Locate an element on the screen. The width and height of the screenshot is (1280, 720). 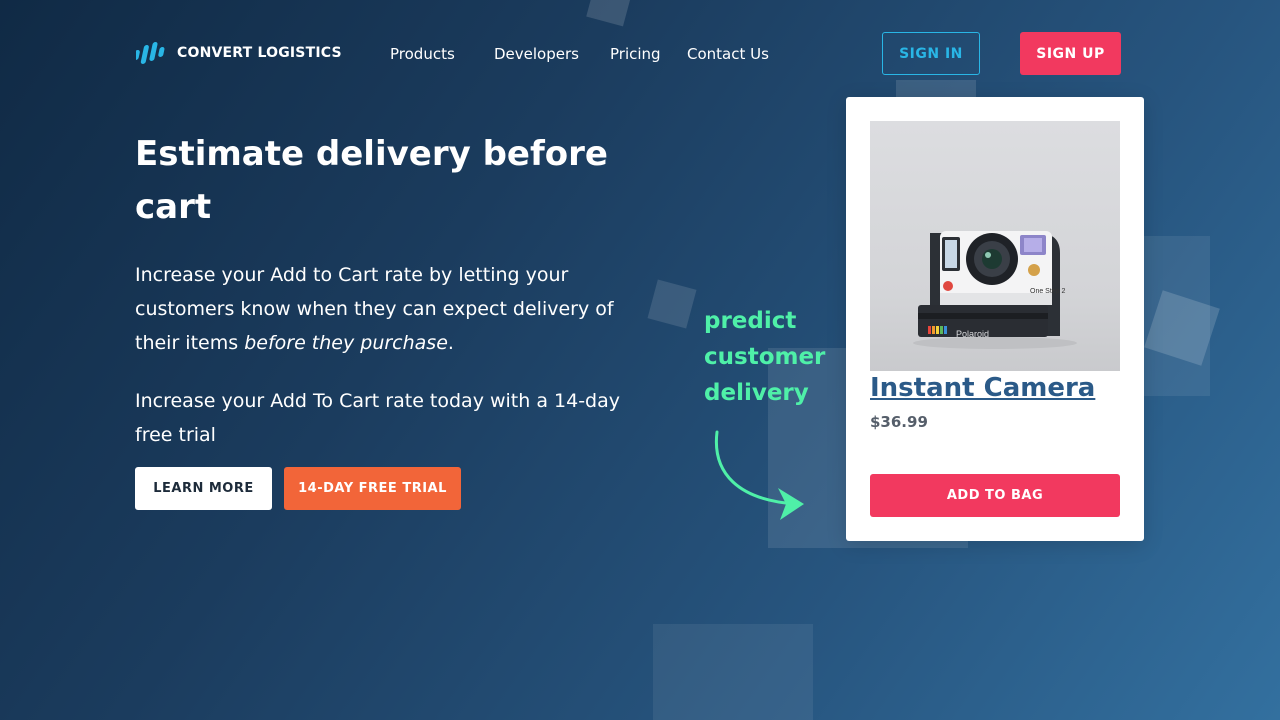
nav-item-developers: Developers is located at coordinates (536, 54).